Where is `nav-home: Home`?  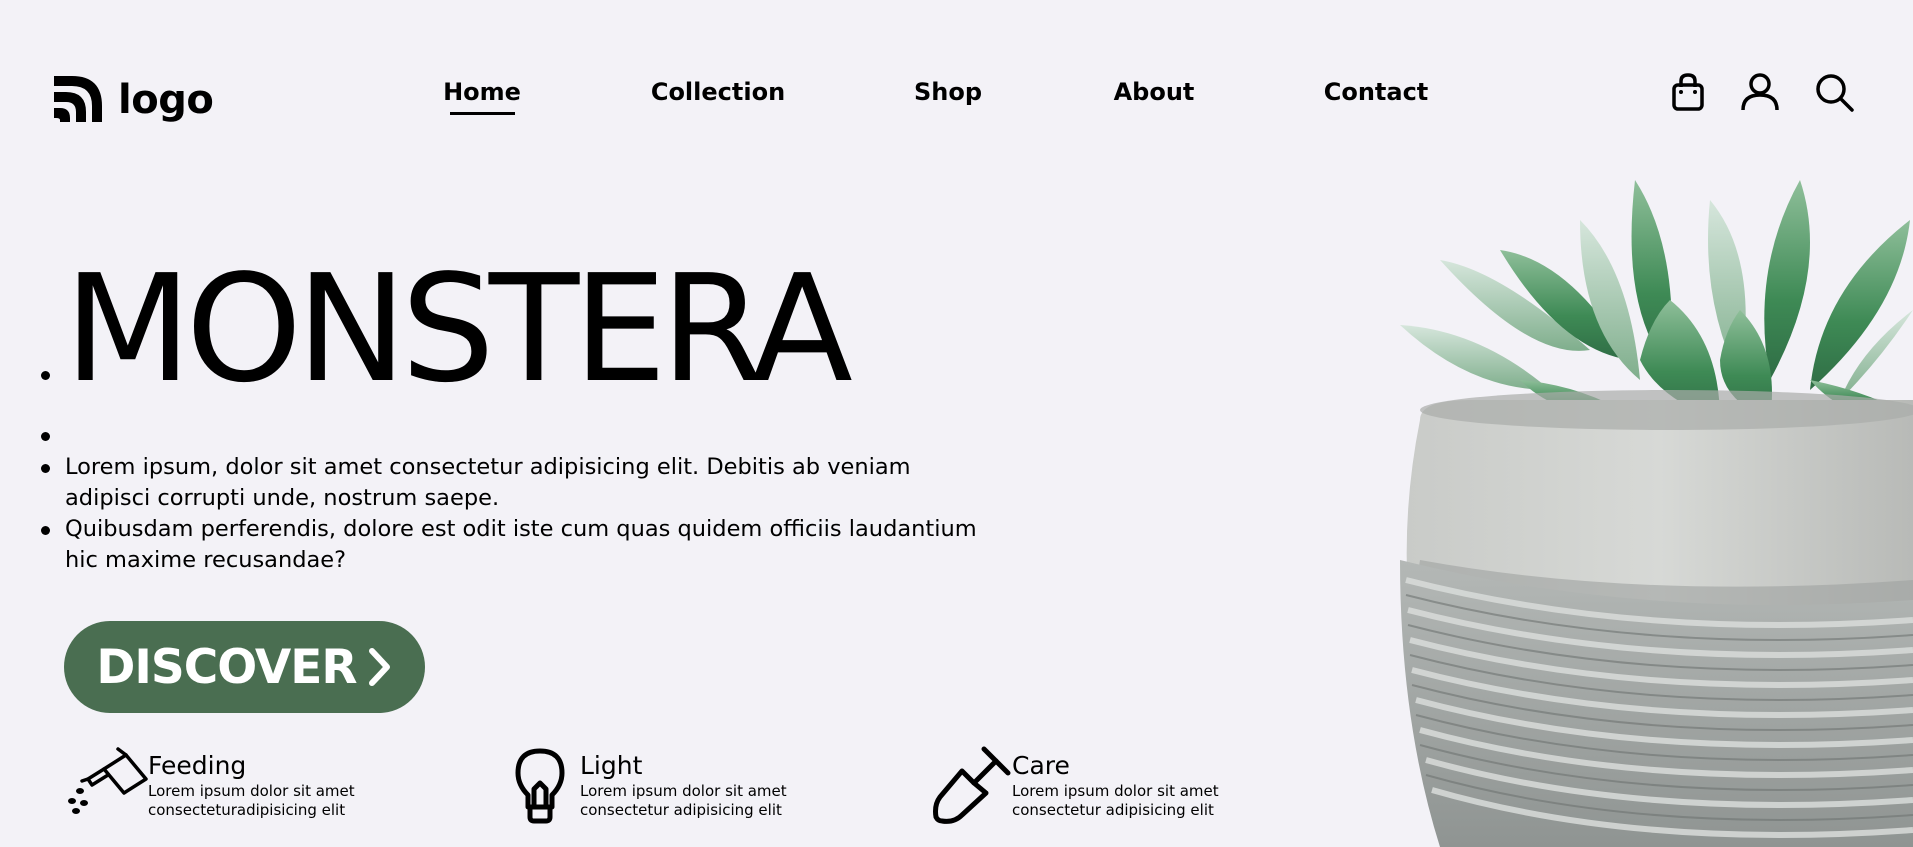
nav-home: Home is located at coordinates (482, 92).